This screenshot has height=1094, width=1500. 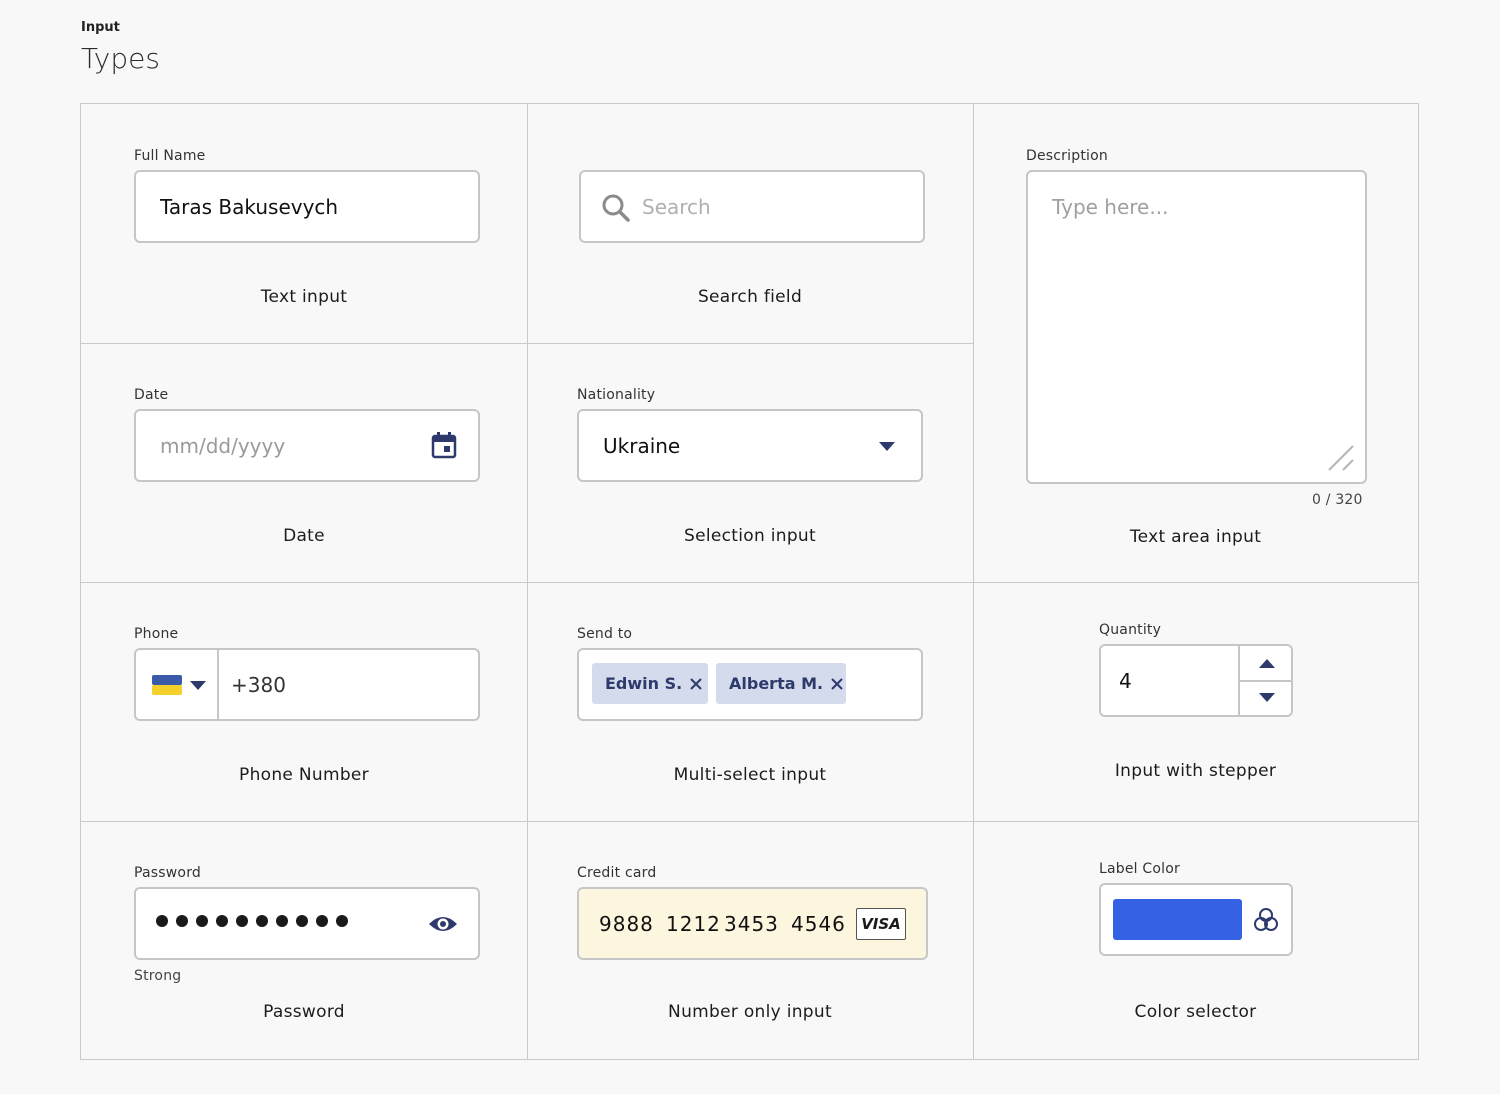 I want to click on cell-selection: Nationality Ukraine Selection input, so click(x=750, y=462).